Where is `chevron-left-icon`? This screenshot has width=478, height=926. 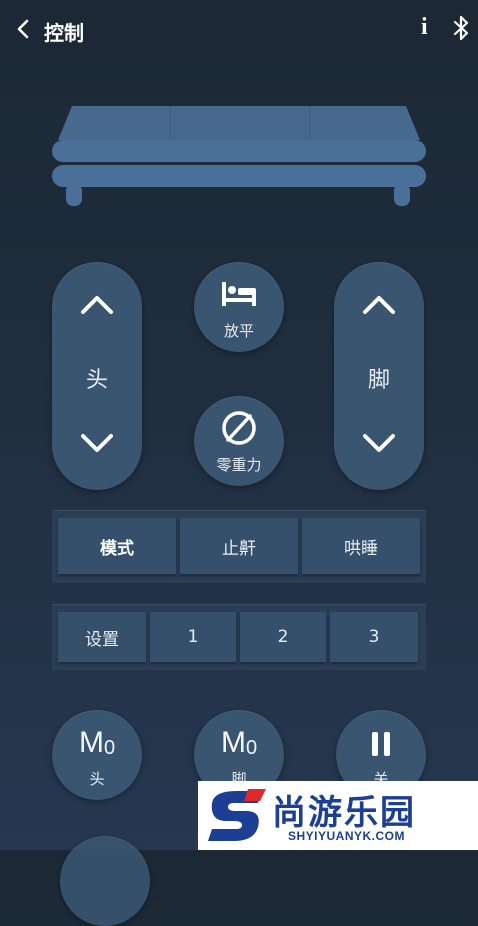 chevron-left-icon is located at coordinates (23, 29).